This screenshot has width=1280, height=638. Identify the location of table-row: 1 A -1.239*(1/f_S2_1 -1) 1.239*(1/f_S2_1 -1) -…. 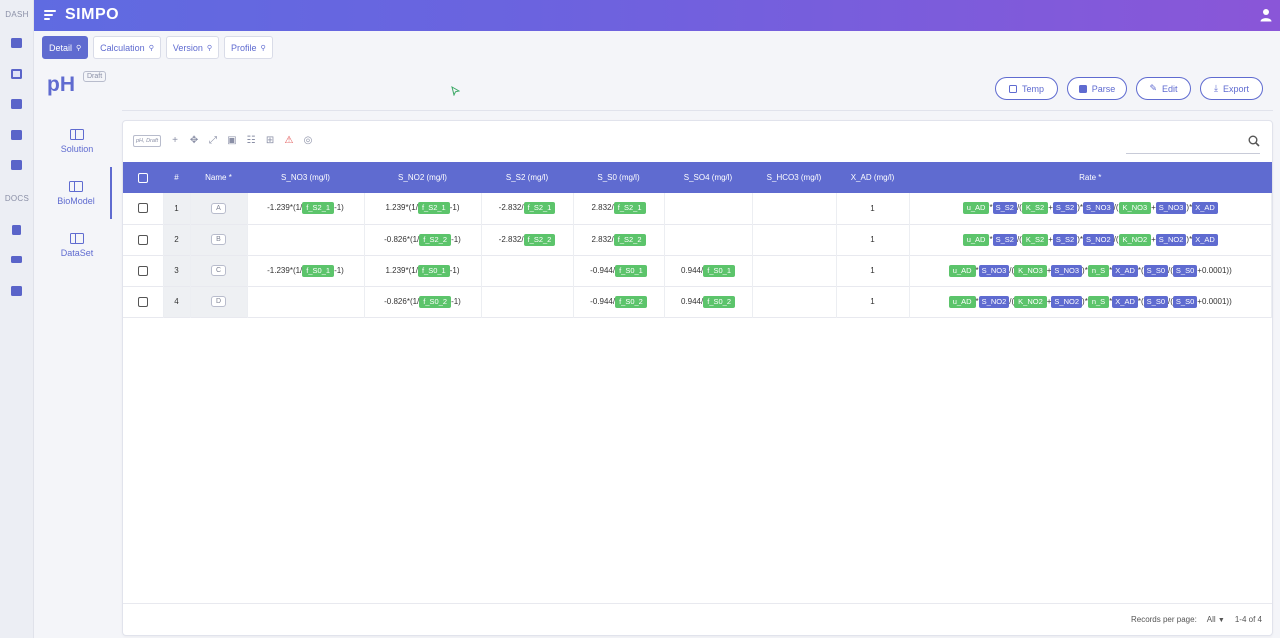
(697, 208).